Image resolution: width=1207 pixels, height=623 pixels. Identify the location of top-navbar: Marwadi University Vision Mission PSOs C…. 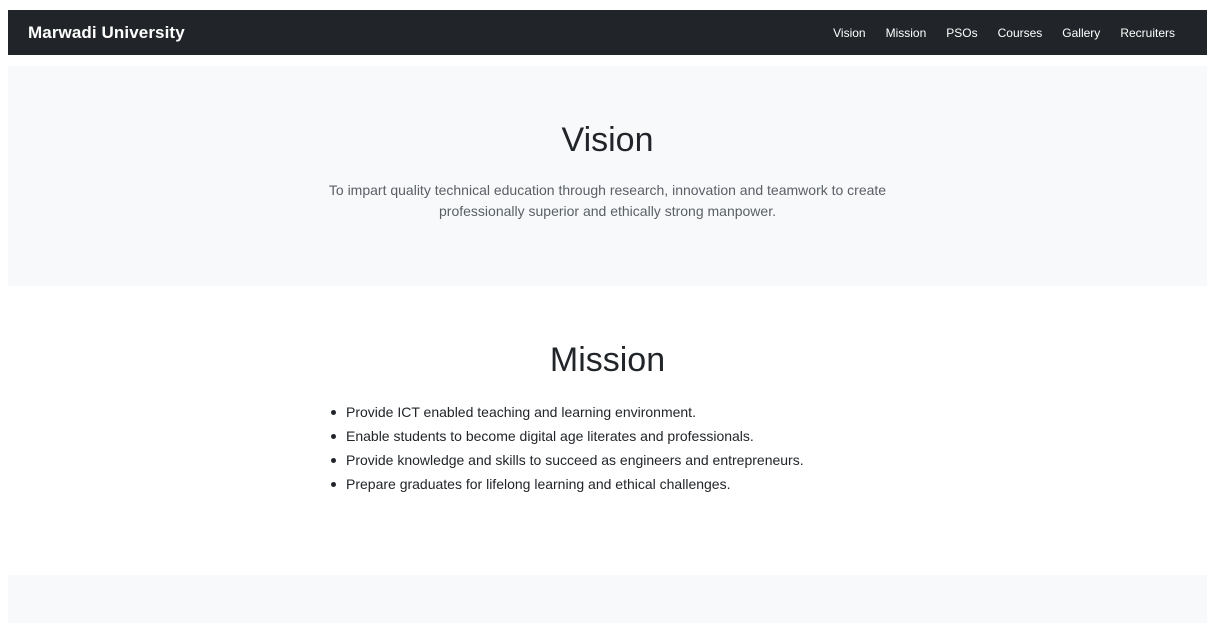
(607, 32).